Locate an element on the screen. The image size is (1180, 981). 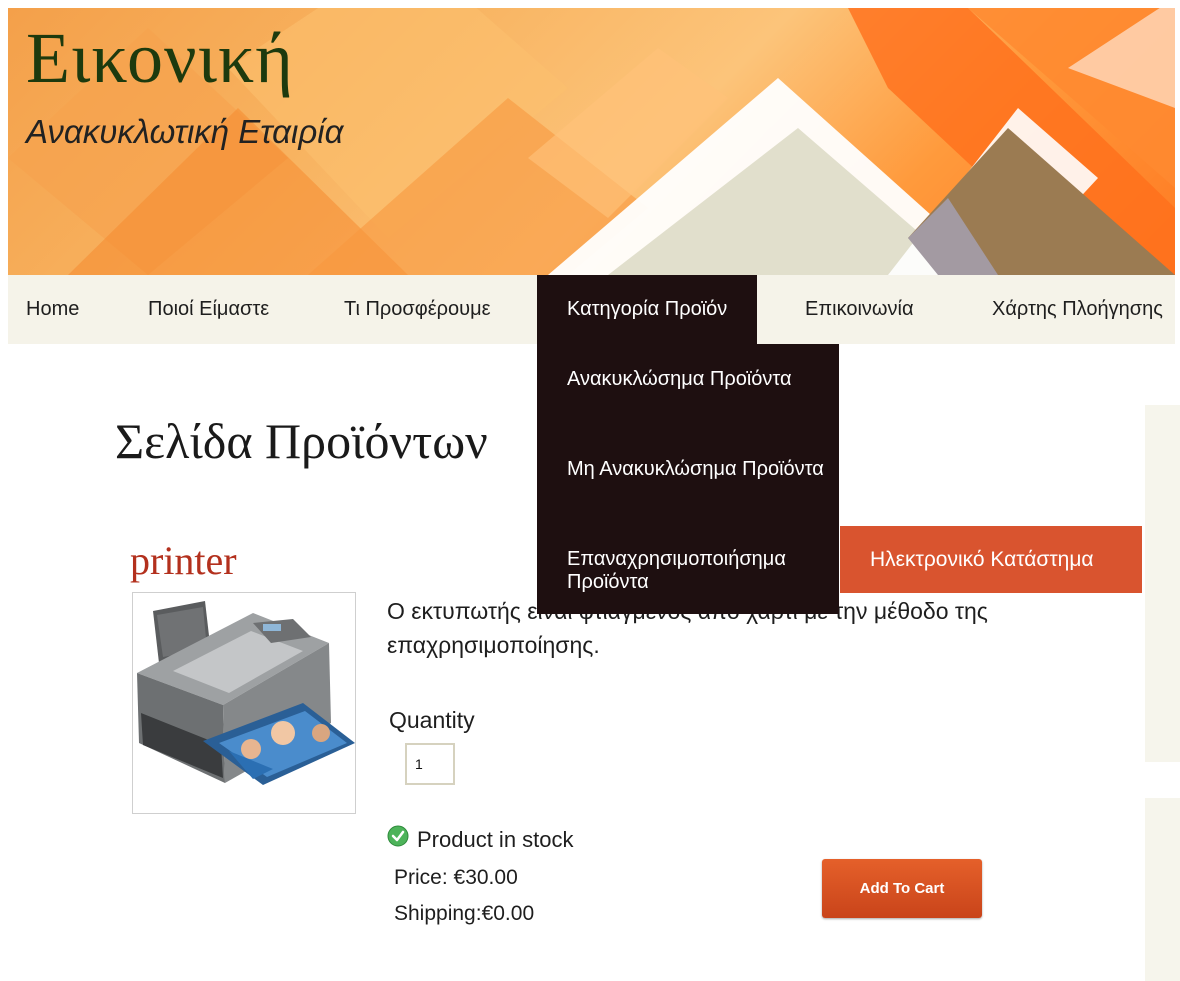
nav-item-sitemap: Χάρτης Πλοήγησης is located at coordinates (1077, 309).